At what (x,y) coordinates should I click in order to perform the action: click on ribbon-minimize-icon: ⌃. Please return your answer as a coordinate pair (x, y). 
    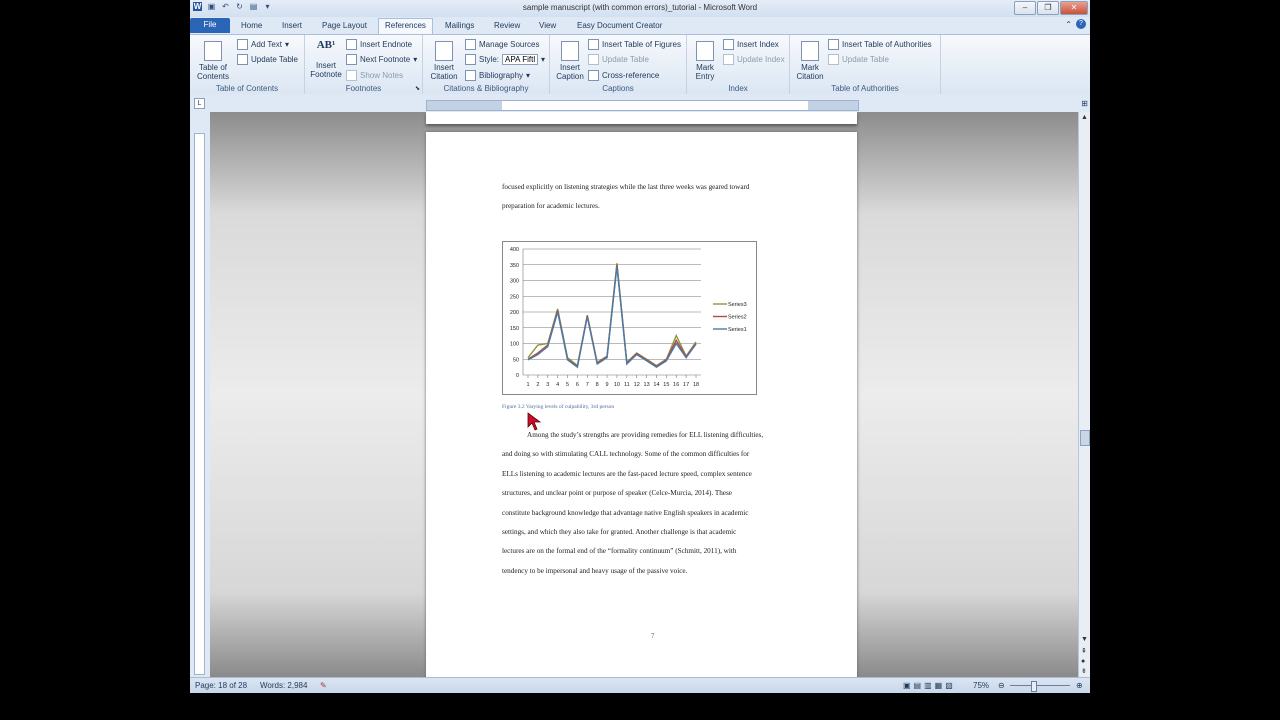
    Looking at the image, I should click on (1068, 24).